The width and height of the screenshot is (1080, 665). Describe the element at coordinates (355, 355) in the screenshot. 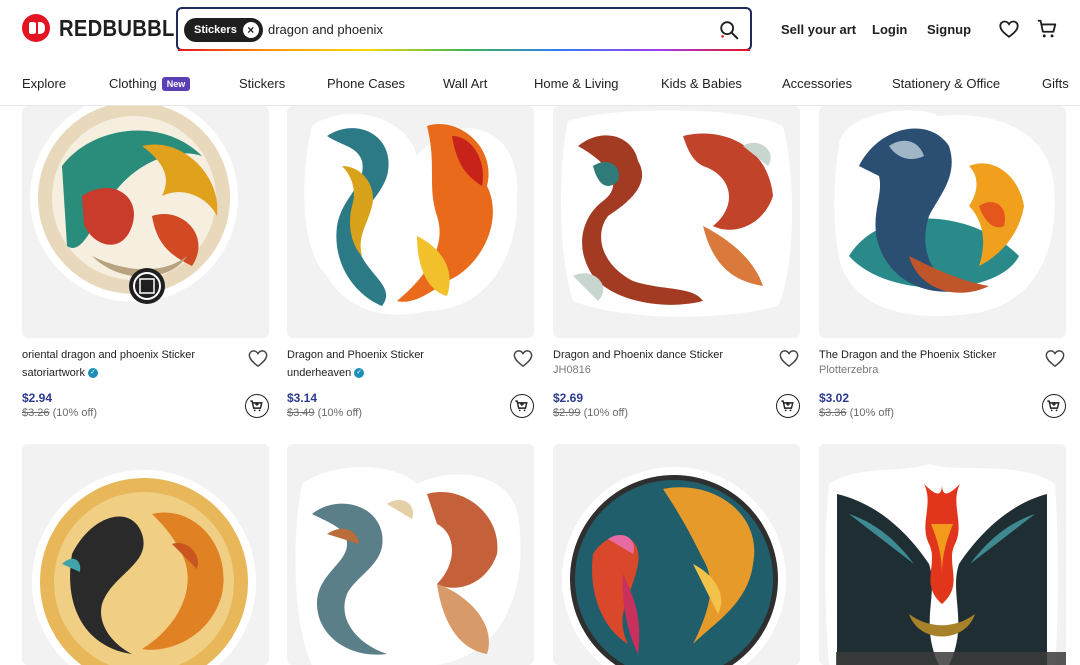

I see `product-title: Dragon and Phoenix Sticker` at that location.